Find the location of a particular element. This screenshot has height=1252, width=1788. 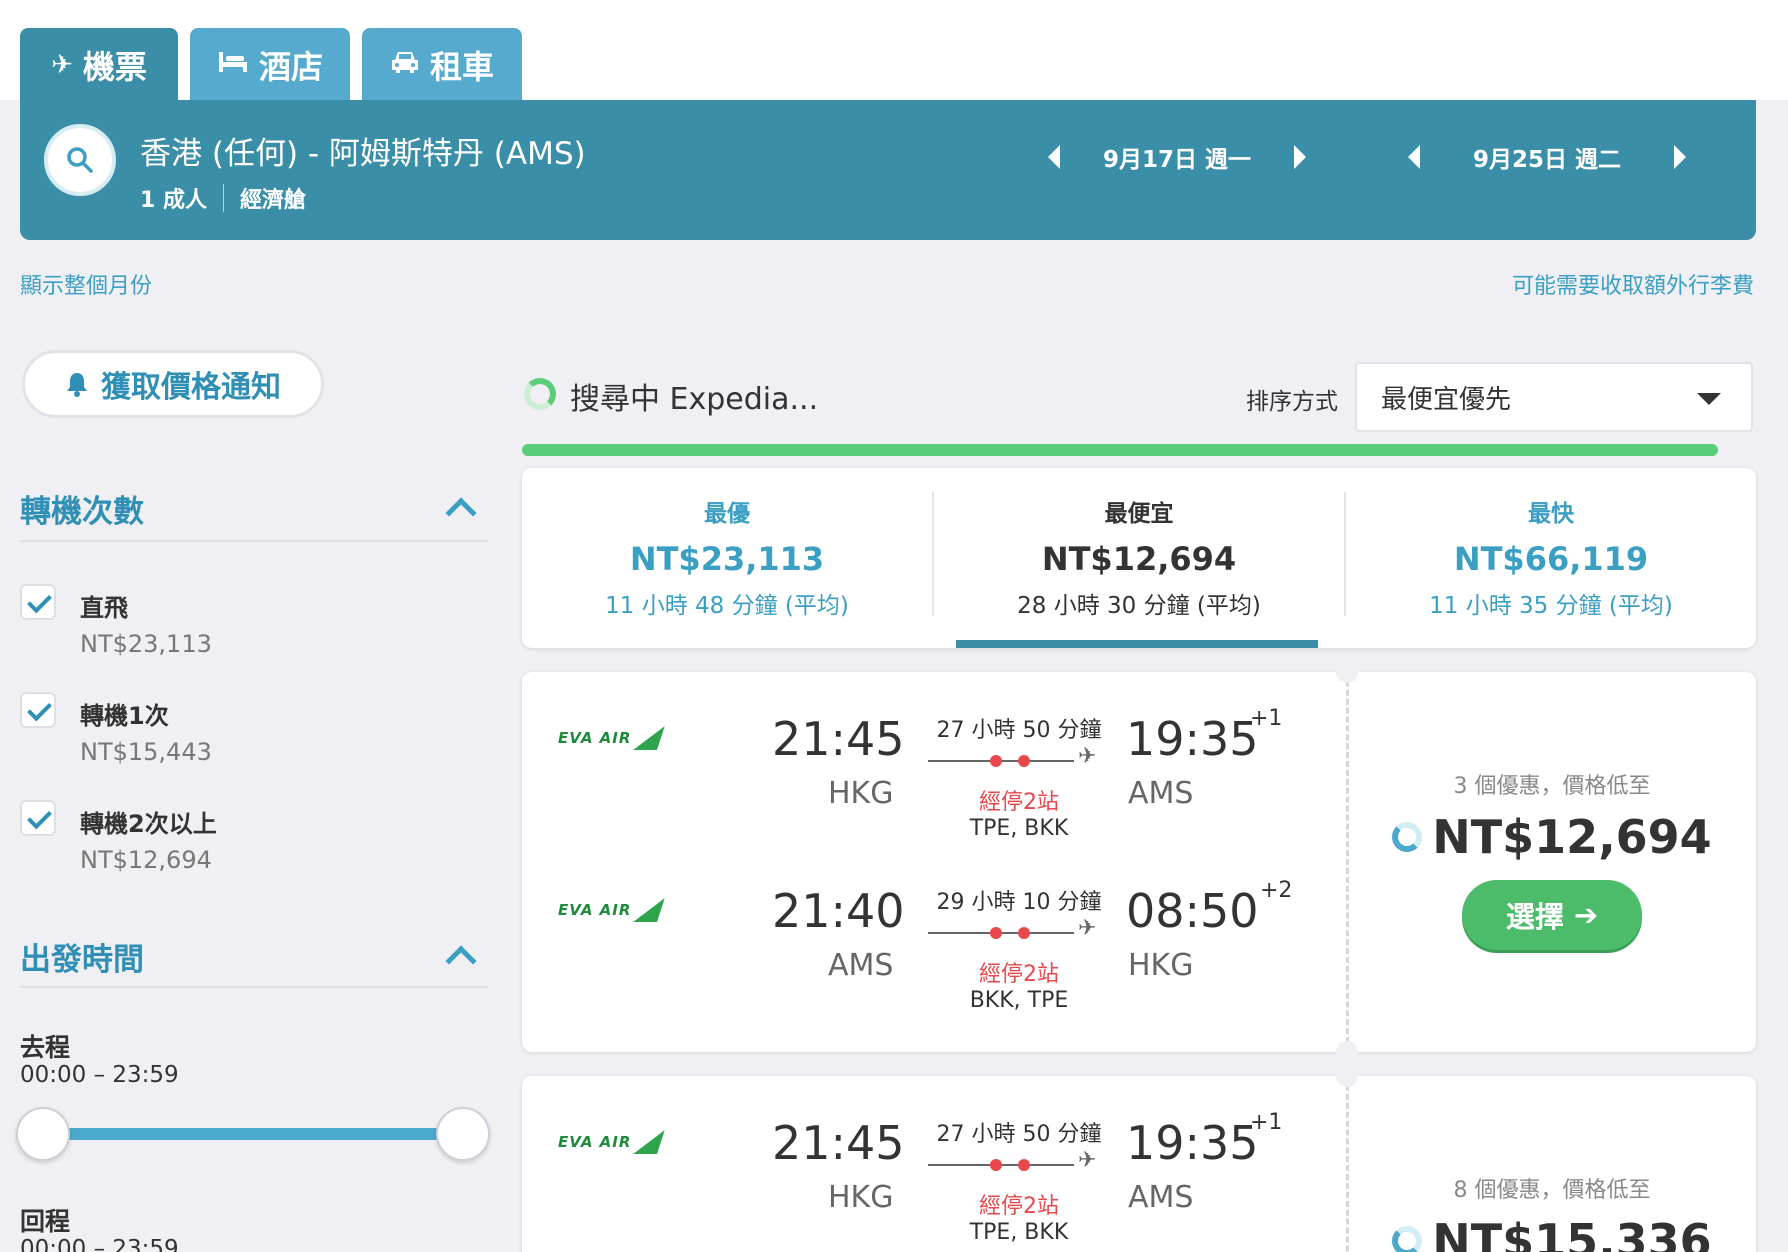

return-date-nav: 9月25日 週二 is located at coordinates (1547, 157).